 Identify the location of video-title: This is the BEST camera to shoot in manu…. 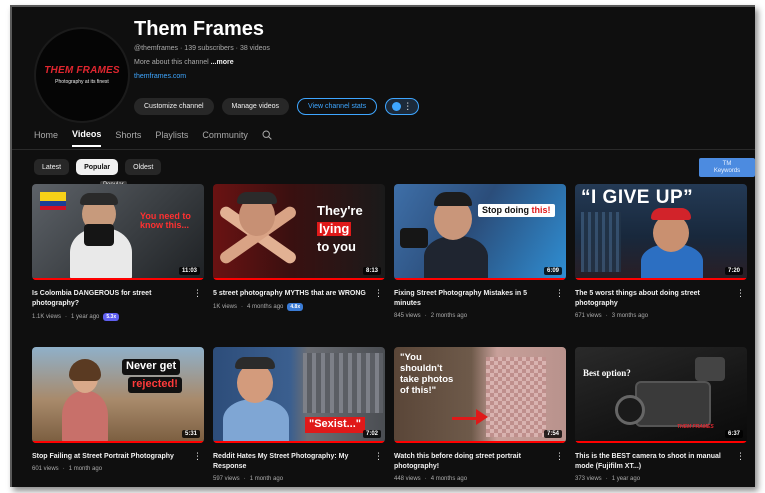
(655, 462).